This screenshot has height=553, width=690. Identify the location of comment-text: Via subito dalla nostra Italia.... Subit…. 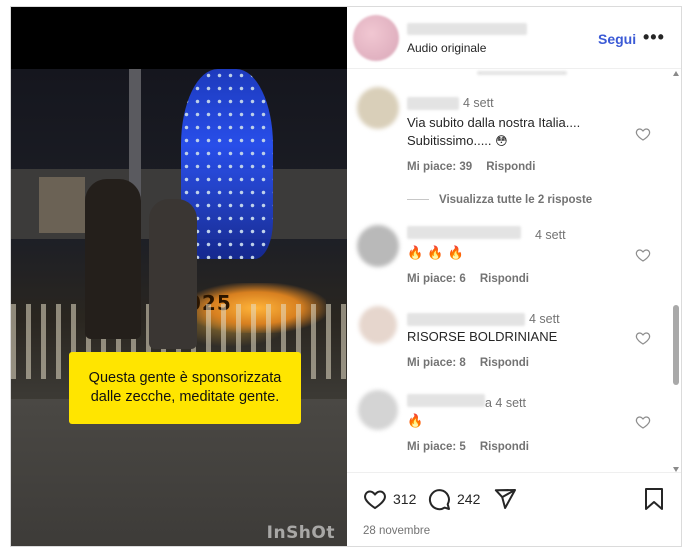
(493, 132).